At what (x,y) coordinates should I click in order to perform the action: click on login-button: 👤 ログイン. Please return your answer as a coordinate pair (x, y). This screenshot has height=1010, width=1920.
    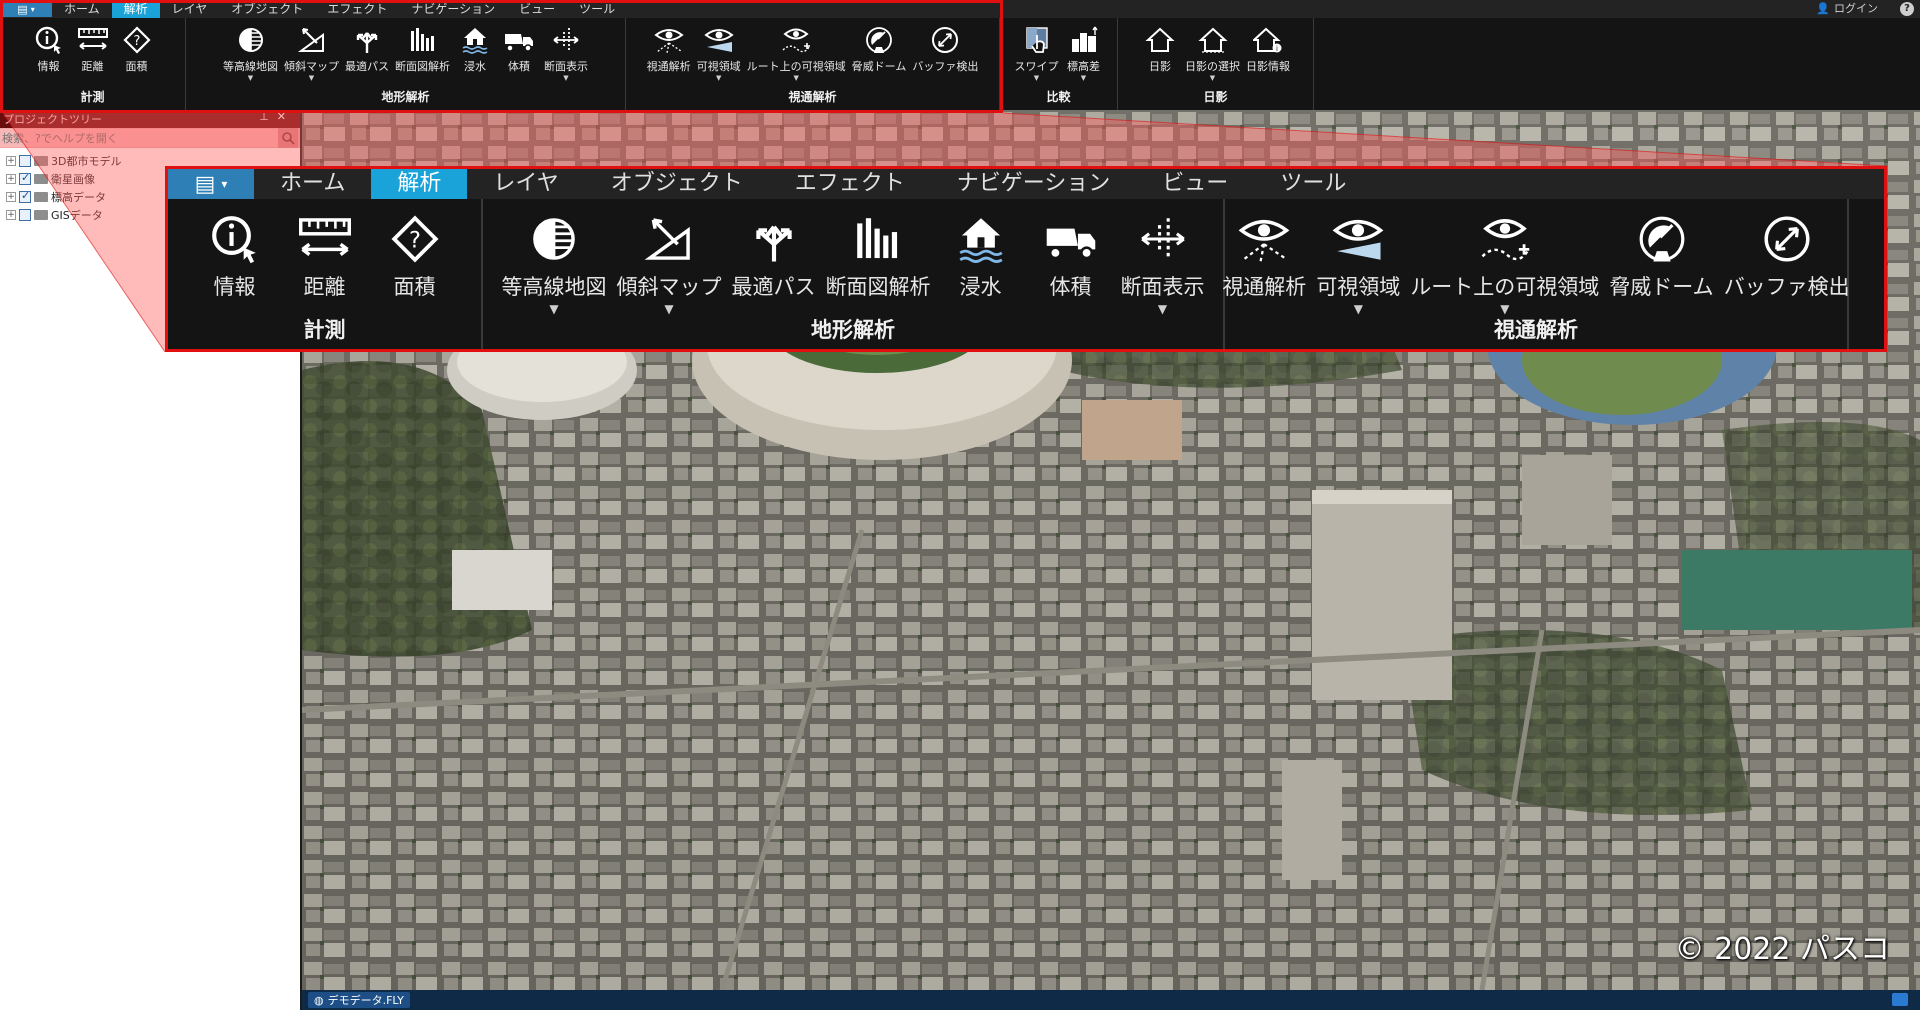
    Looking at the image, I should click on (1847, 9).